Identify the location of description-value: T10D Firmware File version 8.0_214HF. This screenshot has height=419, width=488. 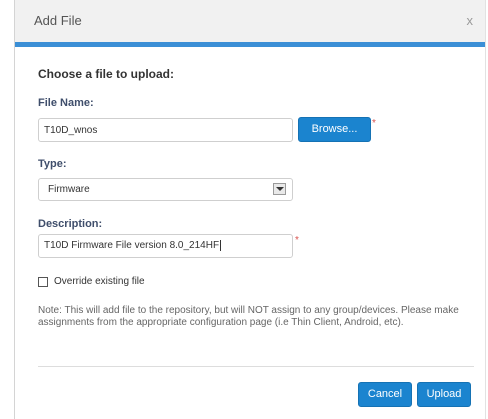
(132, 245).